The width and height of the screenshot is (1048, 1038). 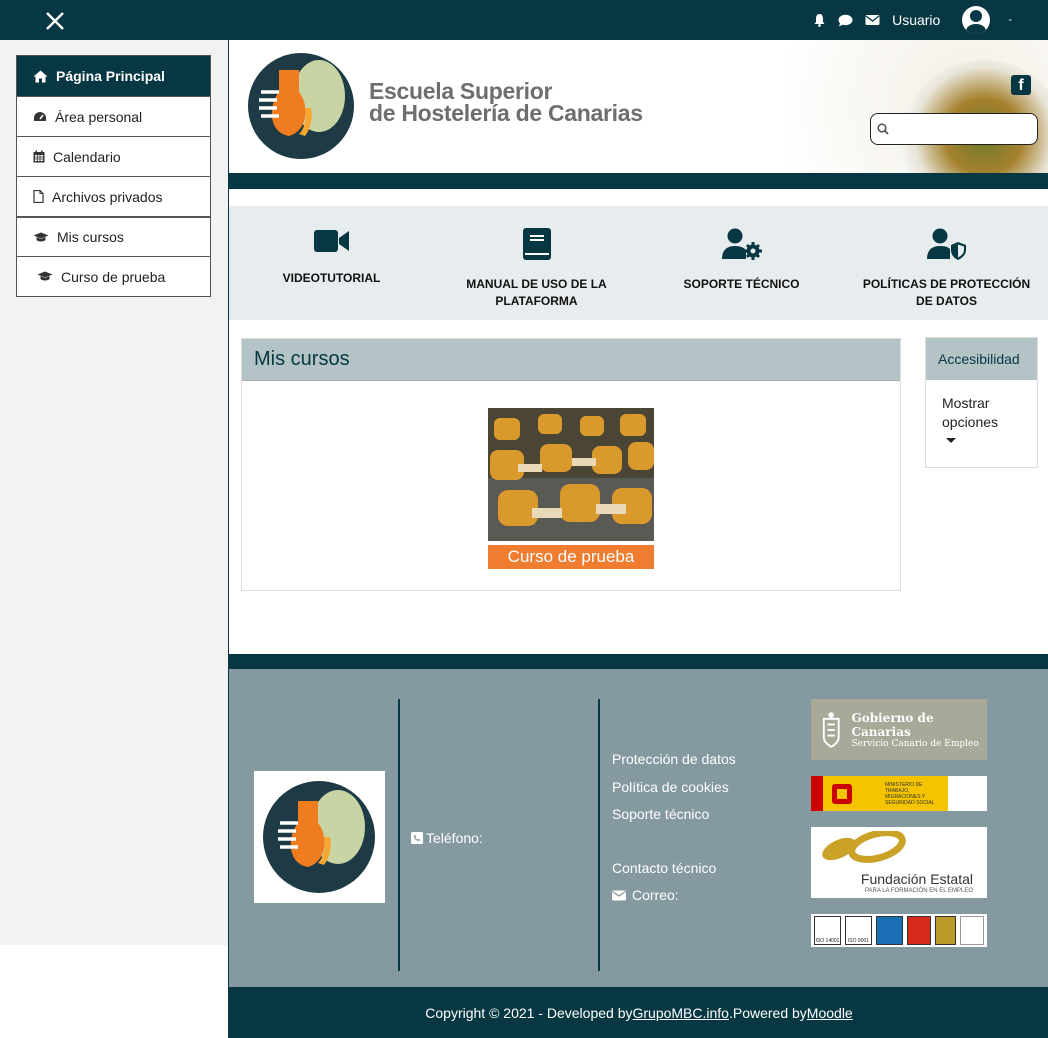 I want to click on user-shield-icon, so click(x=946, y=244).